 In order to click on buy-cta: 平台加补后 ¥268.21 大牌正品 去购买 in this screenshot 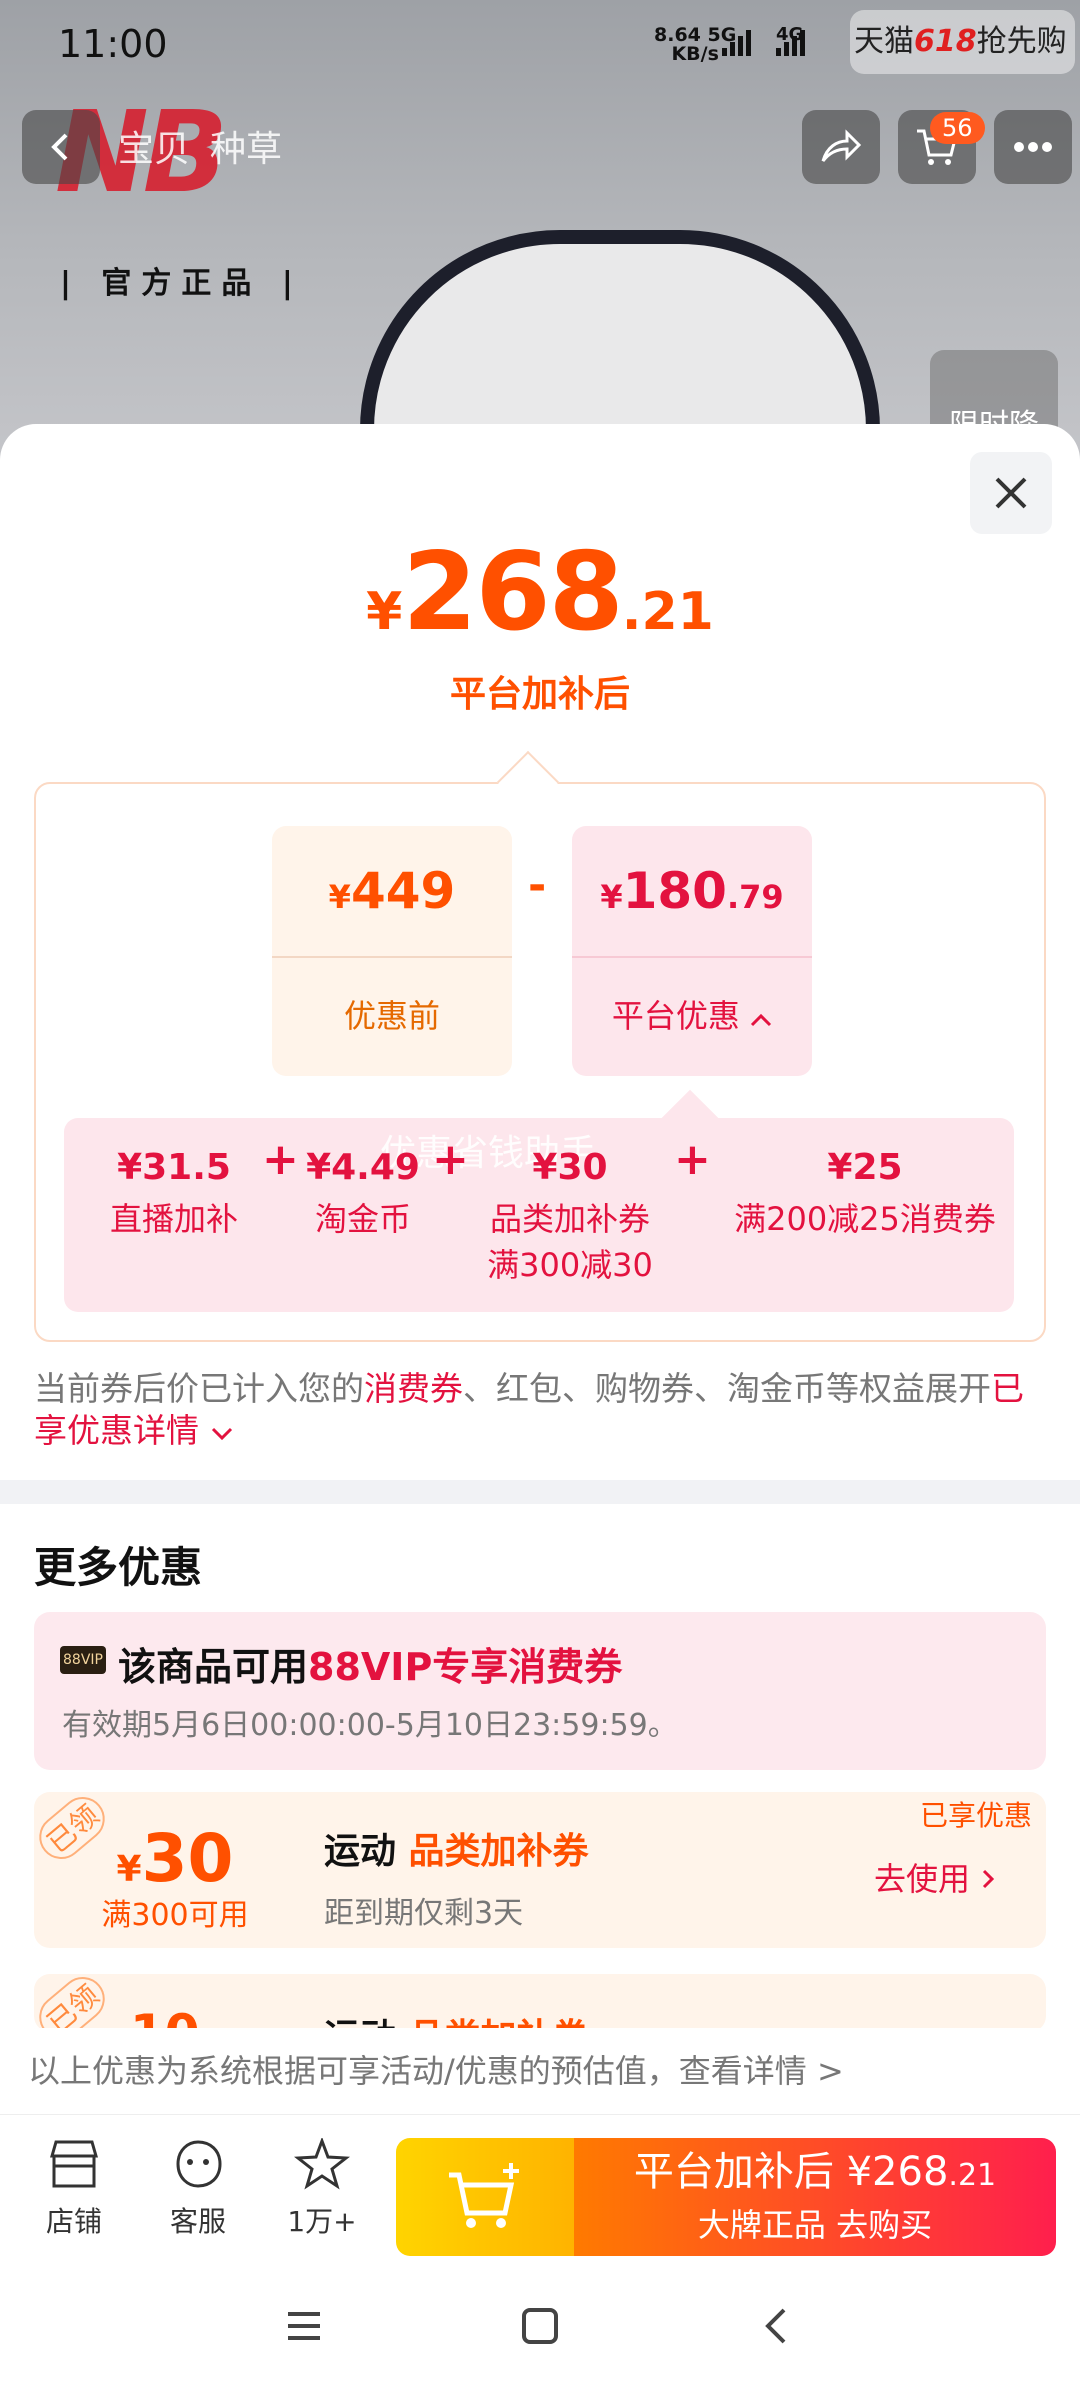, I will do `click(726, 2197)`.